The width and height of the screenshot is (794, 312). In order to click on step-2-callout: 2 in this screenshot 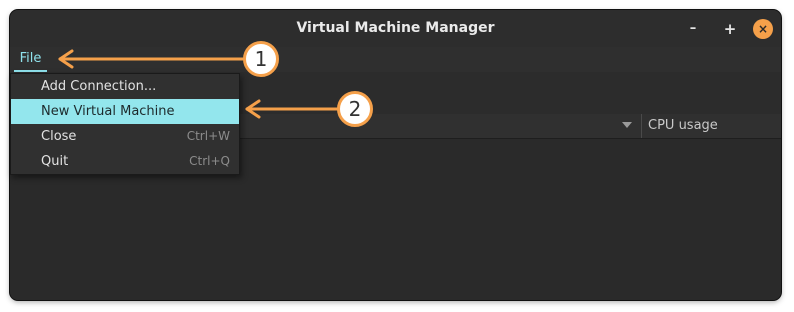, I will do `click(355, 109)`.